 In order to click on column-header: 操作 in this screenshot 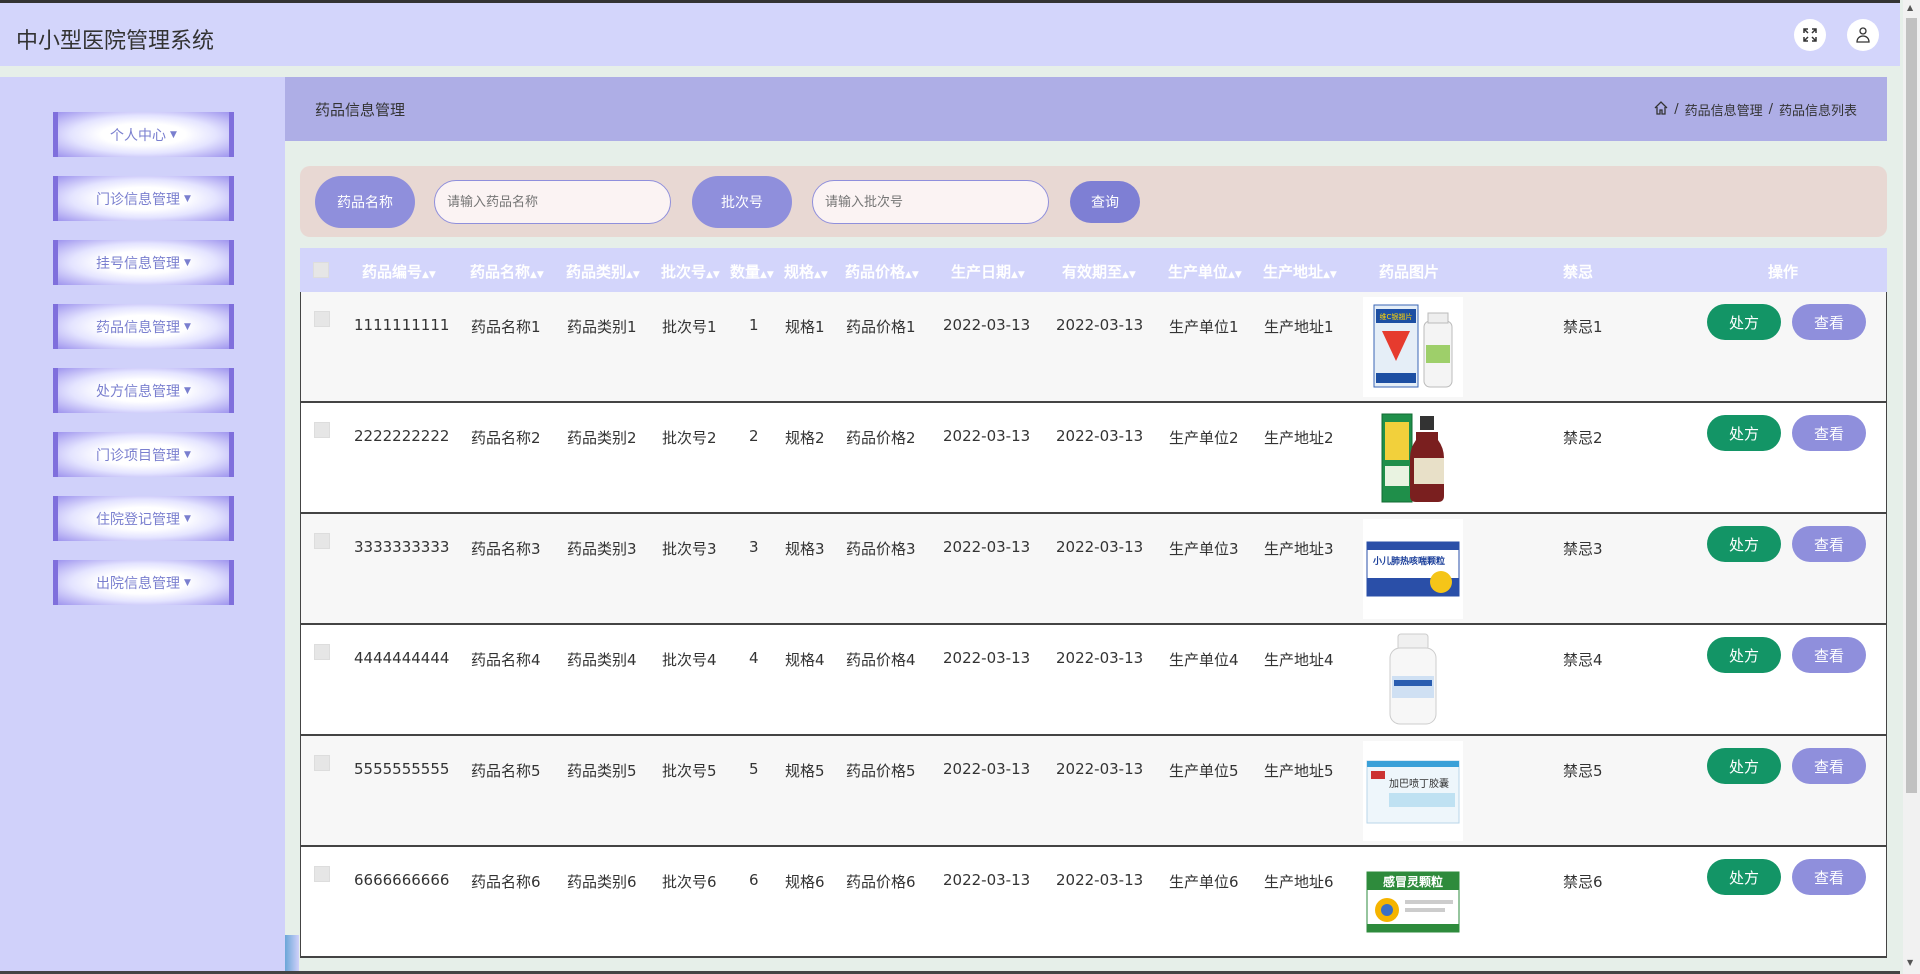, I will do `click(1783, 272)`.